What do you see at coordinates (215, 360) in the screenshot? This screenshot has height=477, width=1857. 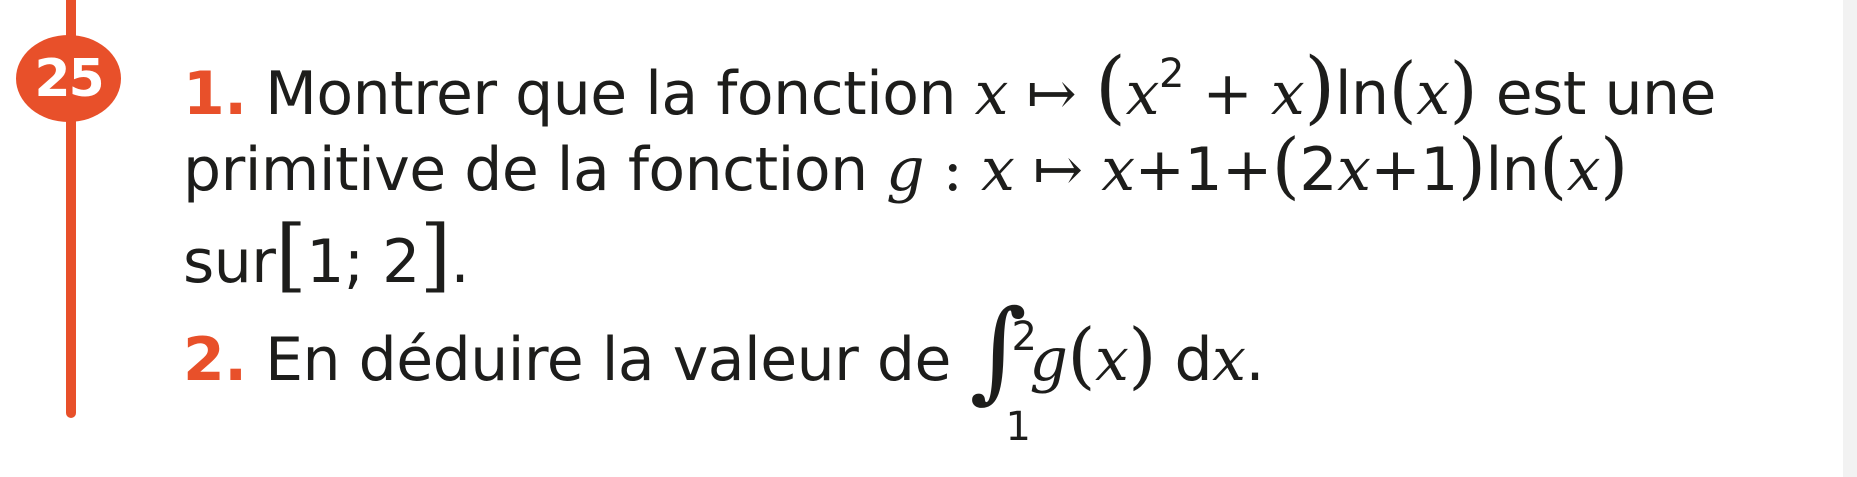 I see `question-2-label: 2.` at bounding box center [215, 360].